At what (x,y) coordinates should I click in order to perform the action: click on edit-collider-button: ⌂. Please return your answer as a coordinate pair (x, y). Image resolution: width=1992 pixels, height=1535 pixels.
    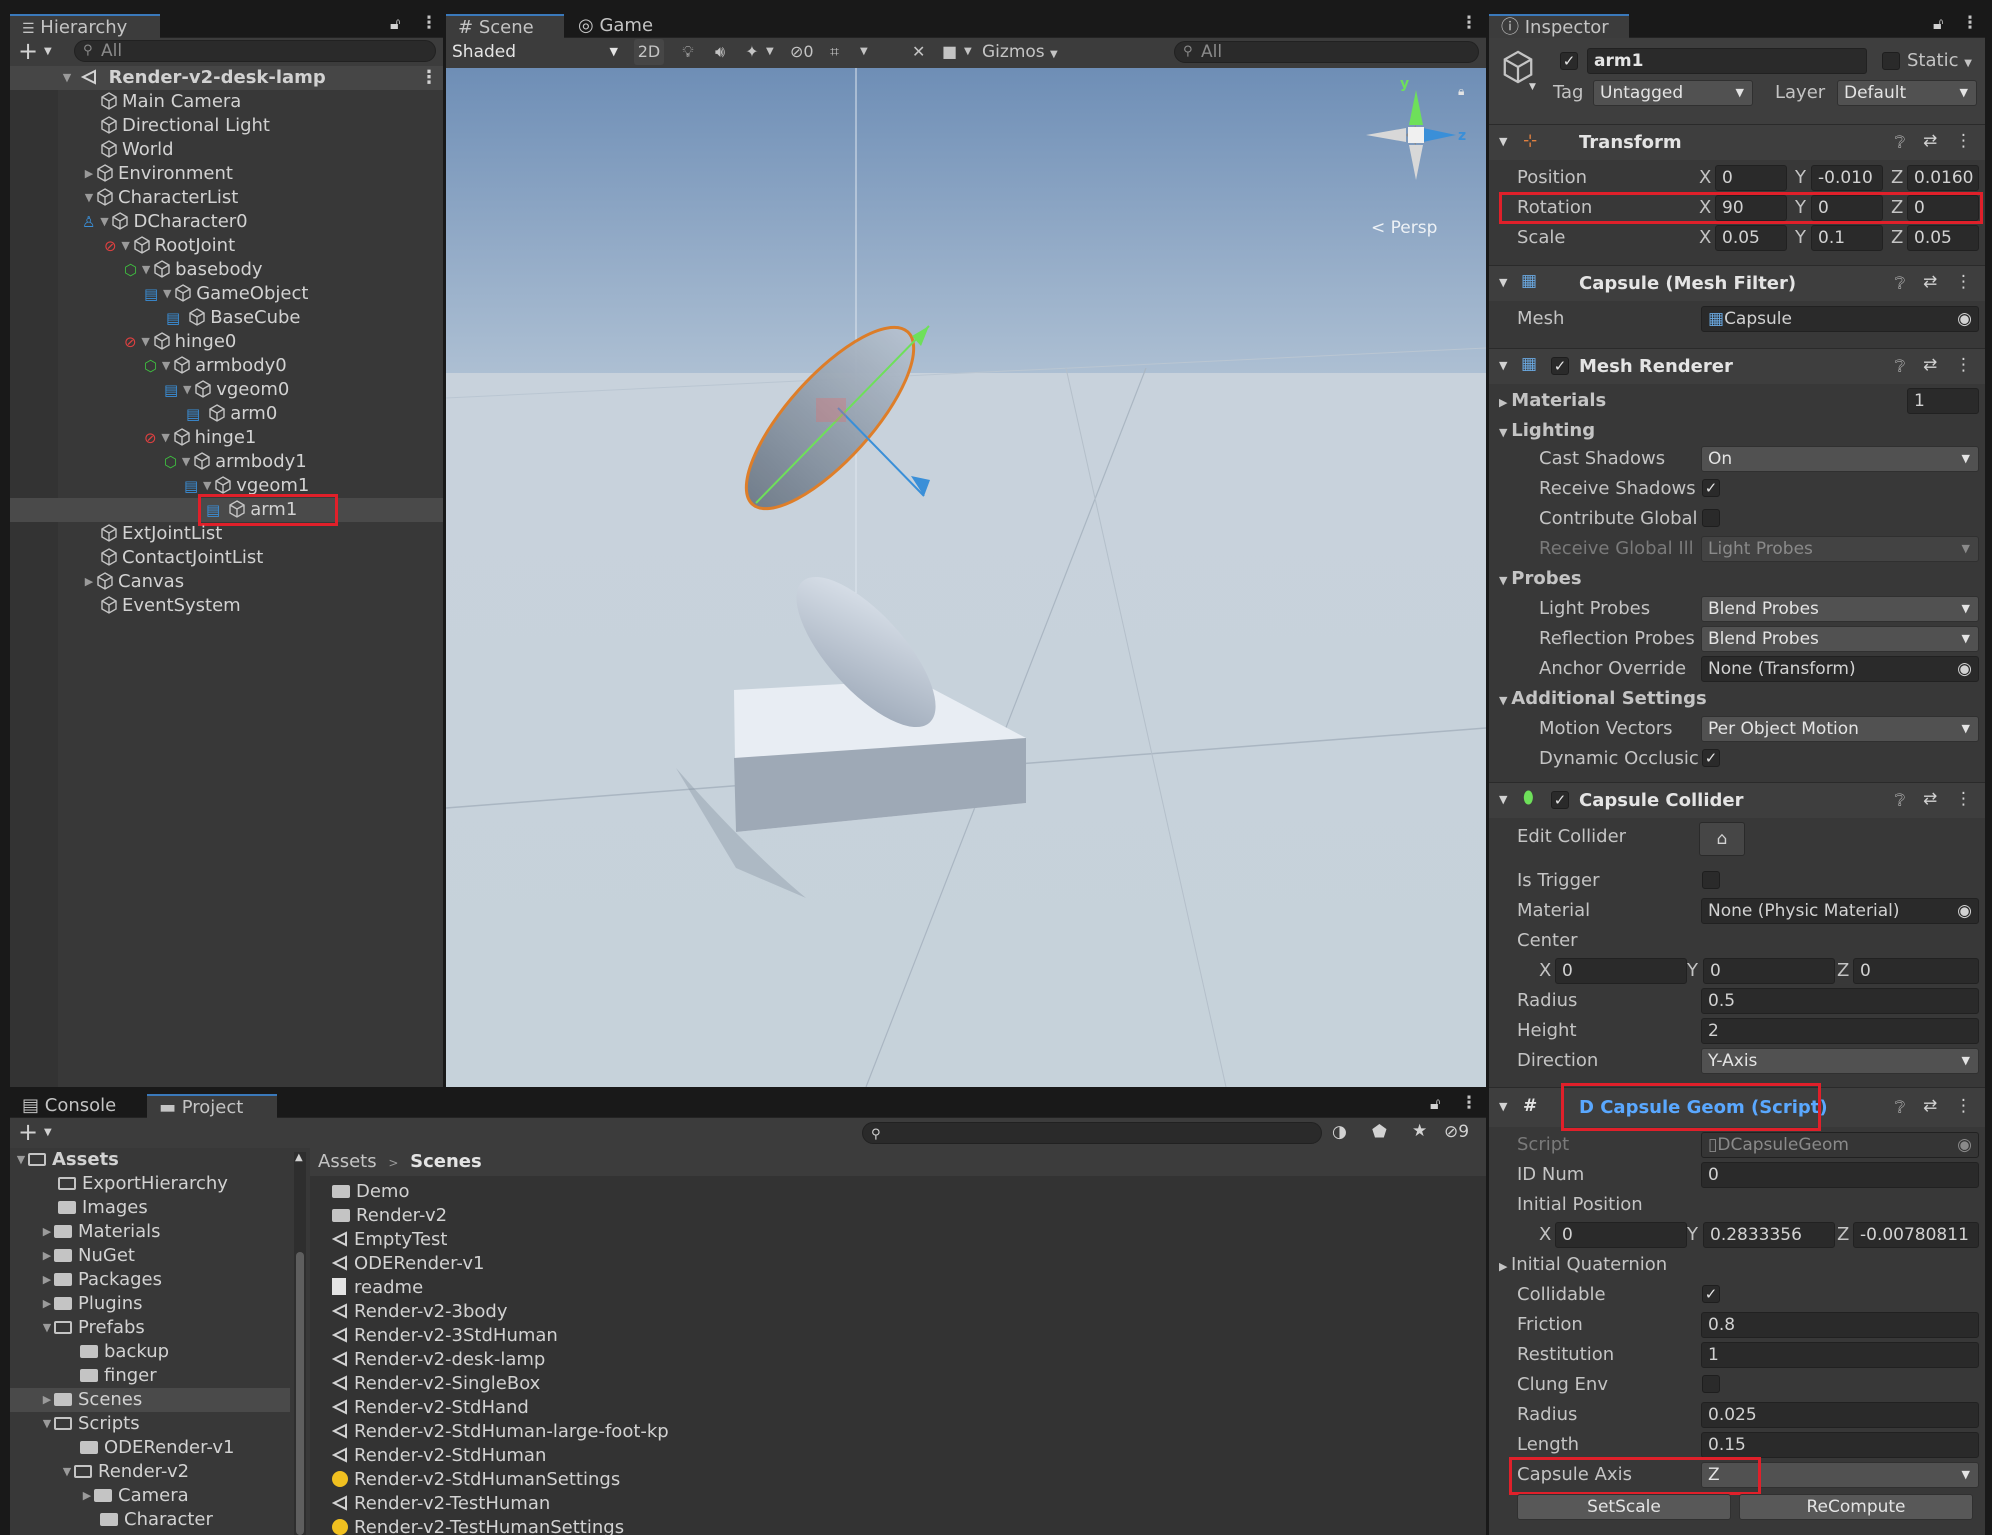
    Looking at the image, I should click on (1722, 839).